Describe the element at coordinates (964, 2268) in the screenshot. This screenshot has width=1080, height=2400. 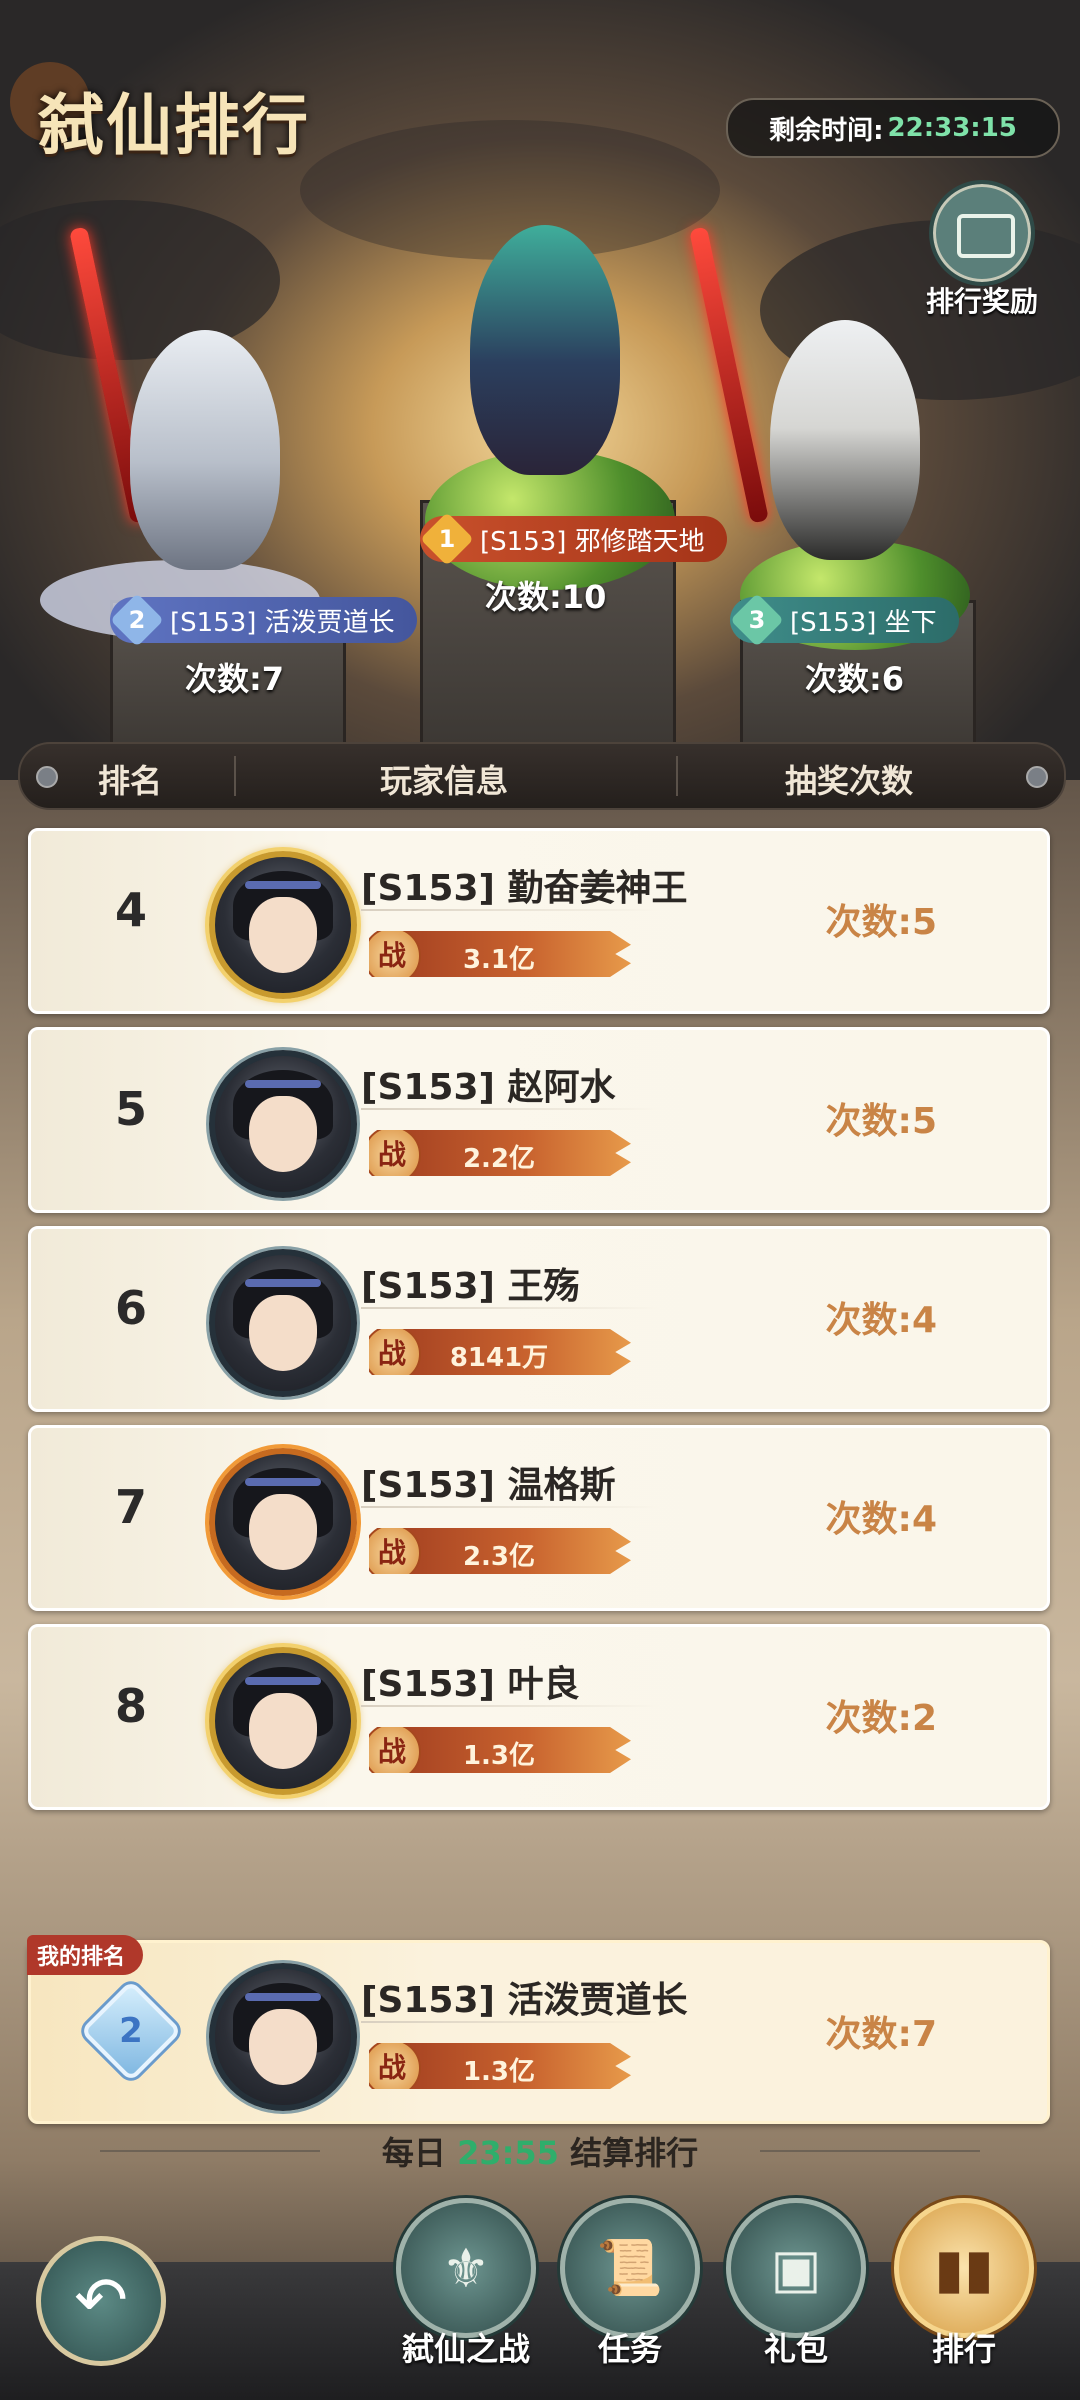
I see `bar-chart-icon: ▮▮` at that location.